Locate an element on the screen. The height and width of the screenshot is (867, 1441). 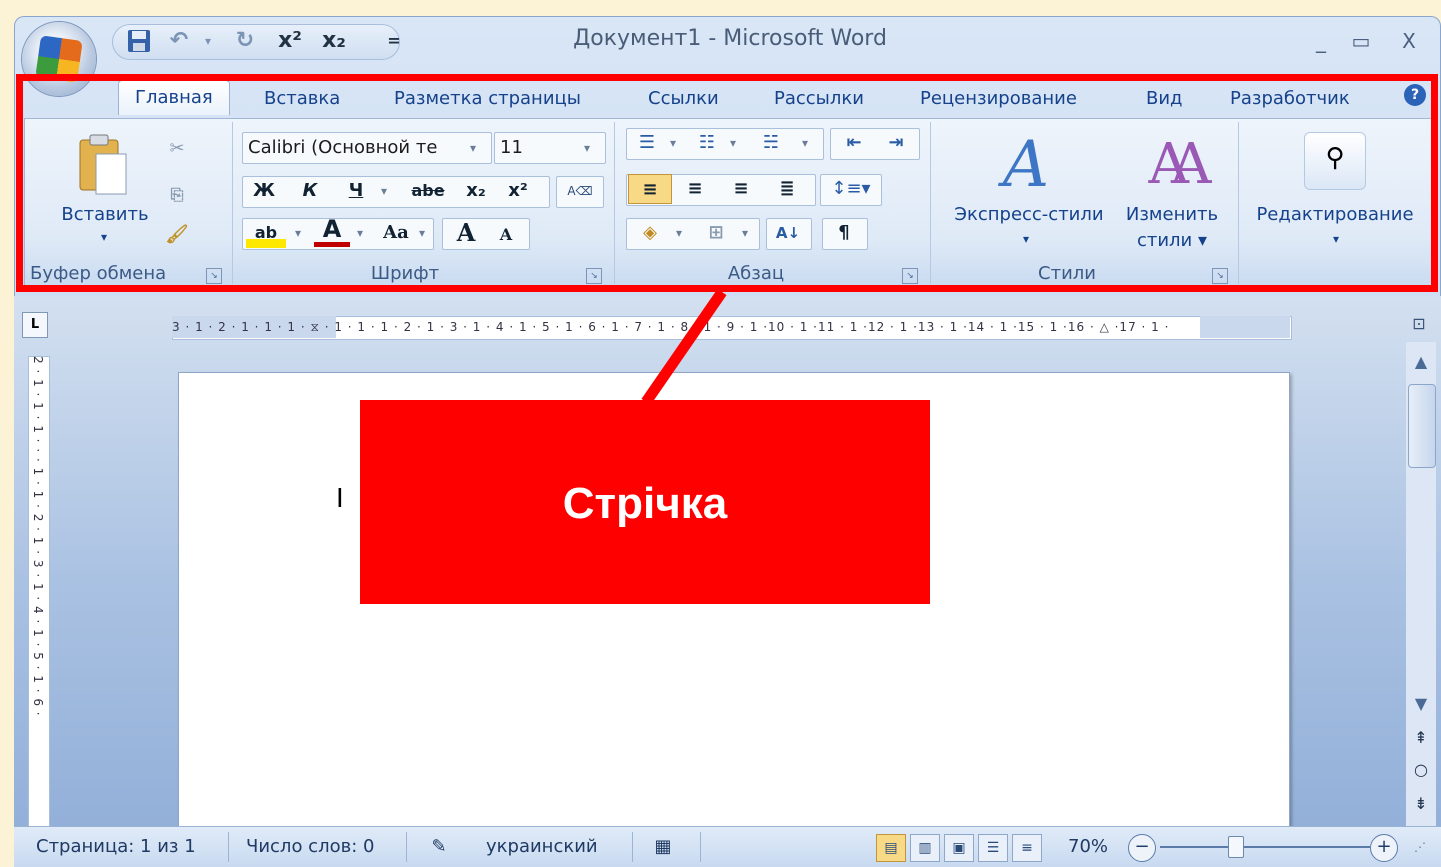
callout-label: Стрічка is located at coordinates (645, 503).